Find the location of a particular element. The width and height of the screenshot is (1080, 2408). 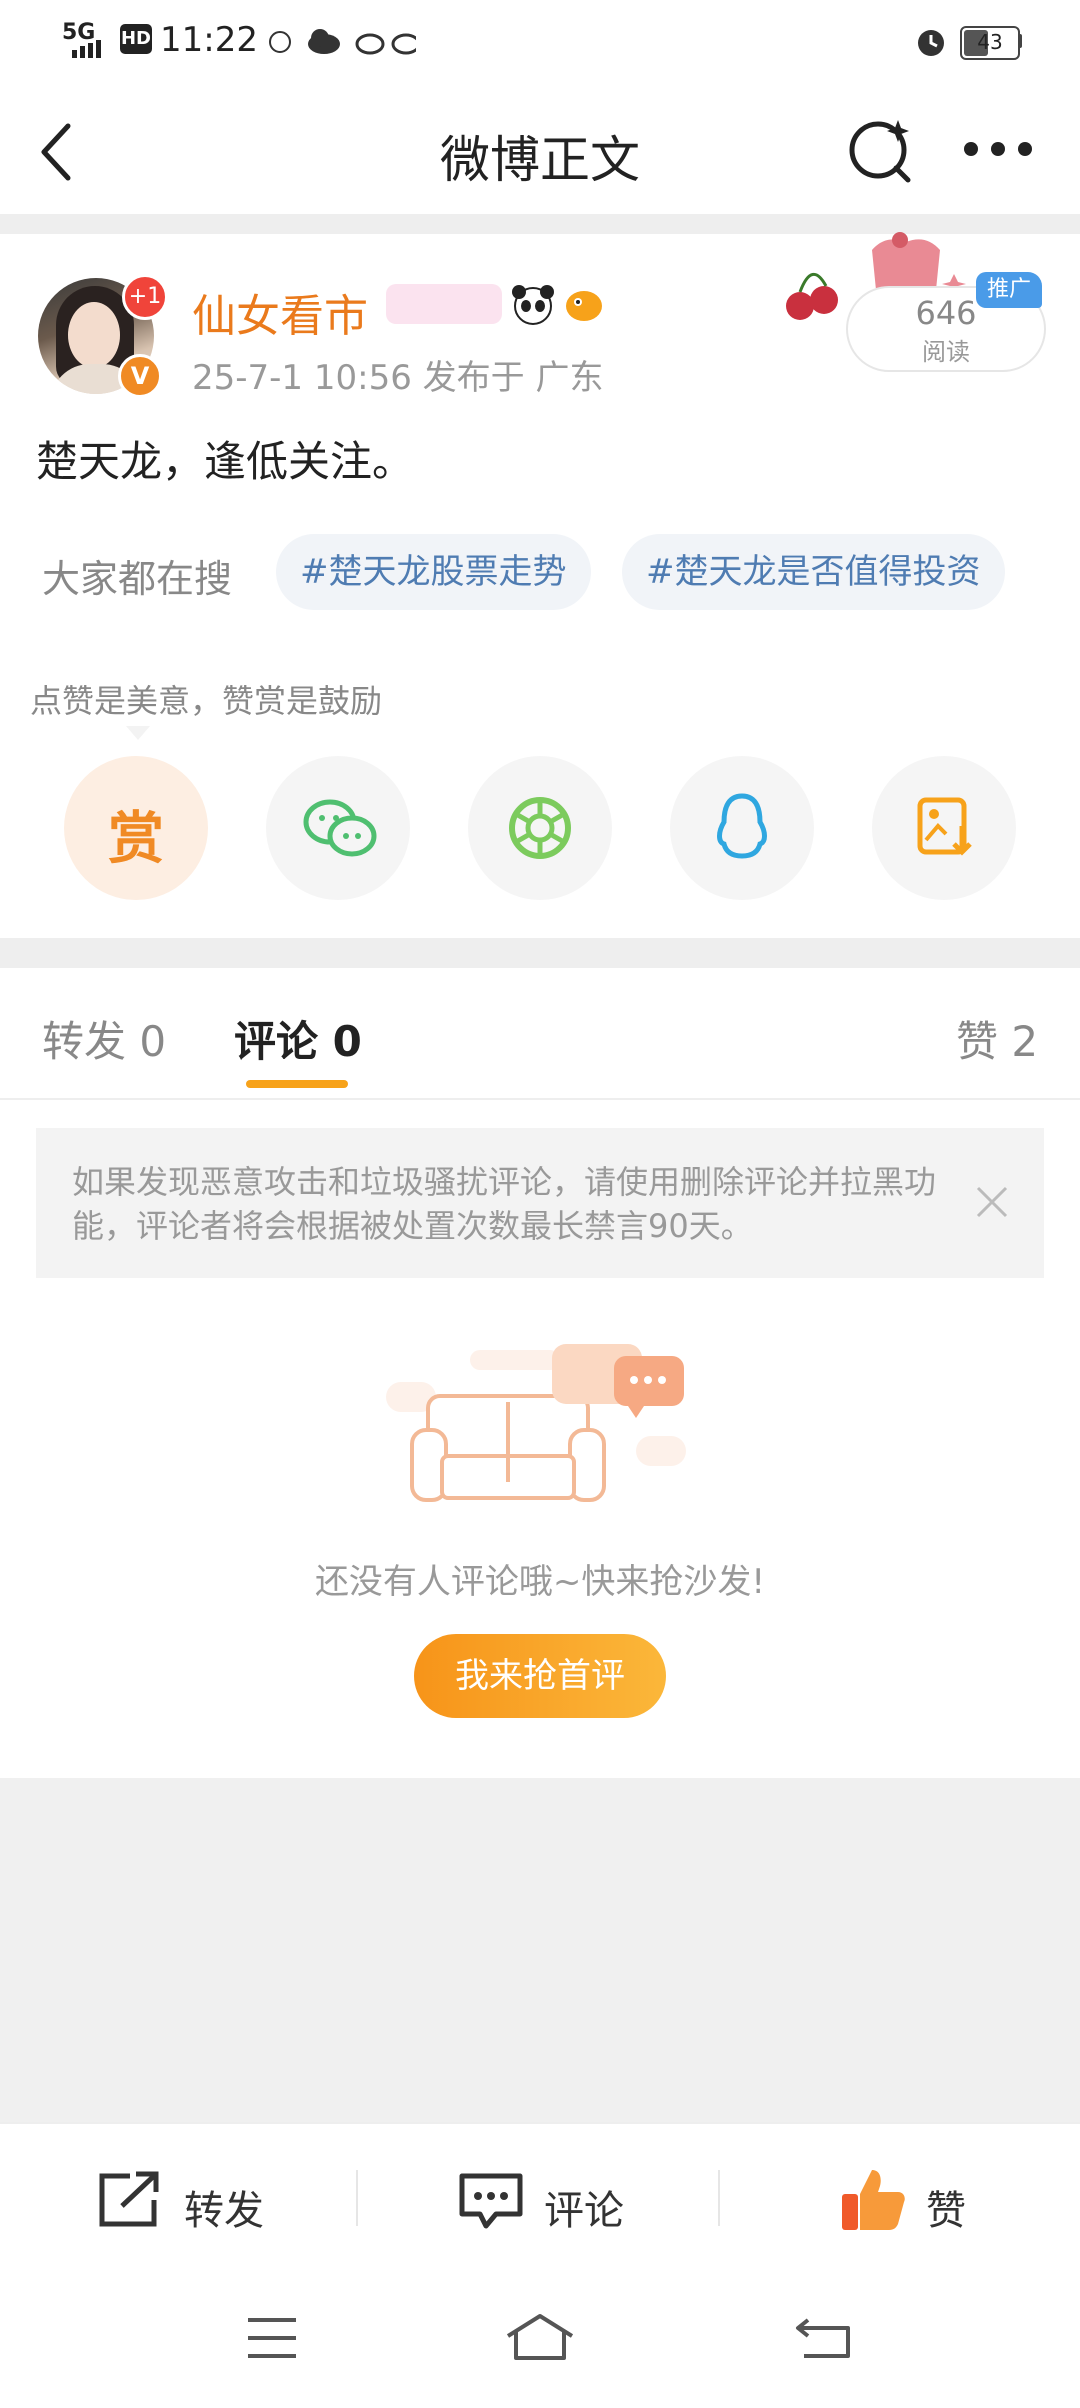

alarm-icon is located at coordinates (931, 43).